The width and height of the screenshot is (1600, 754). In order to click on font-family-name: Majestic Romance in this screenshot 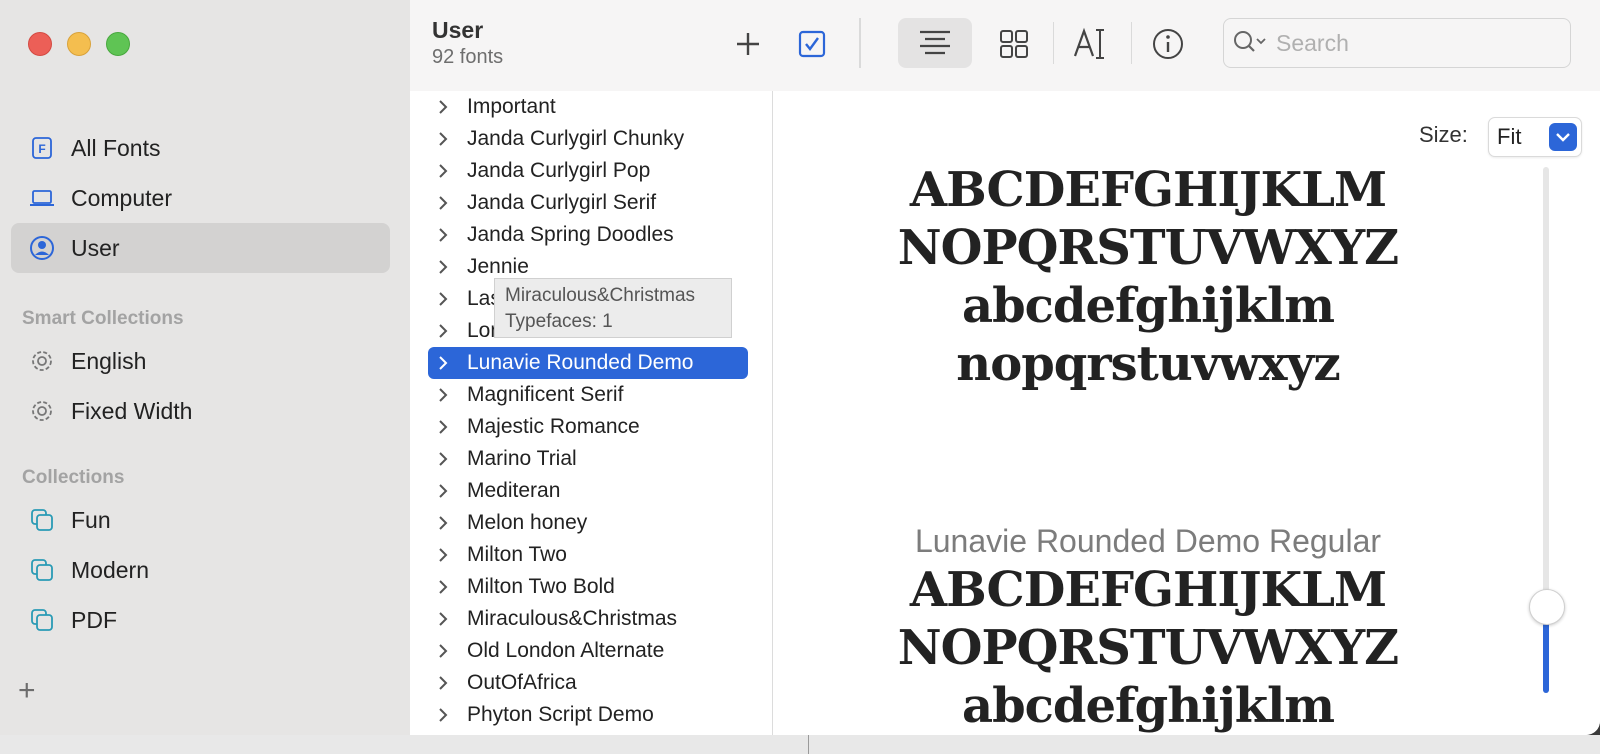, I will do `click(553, 426)`.